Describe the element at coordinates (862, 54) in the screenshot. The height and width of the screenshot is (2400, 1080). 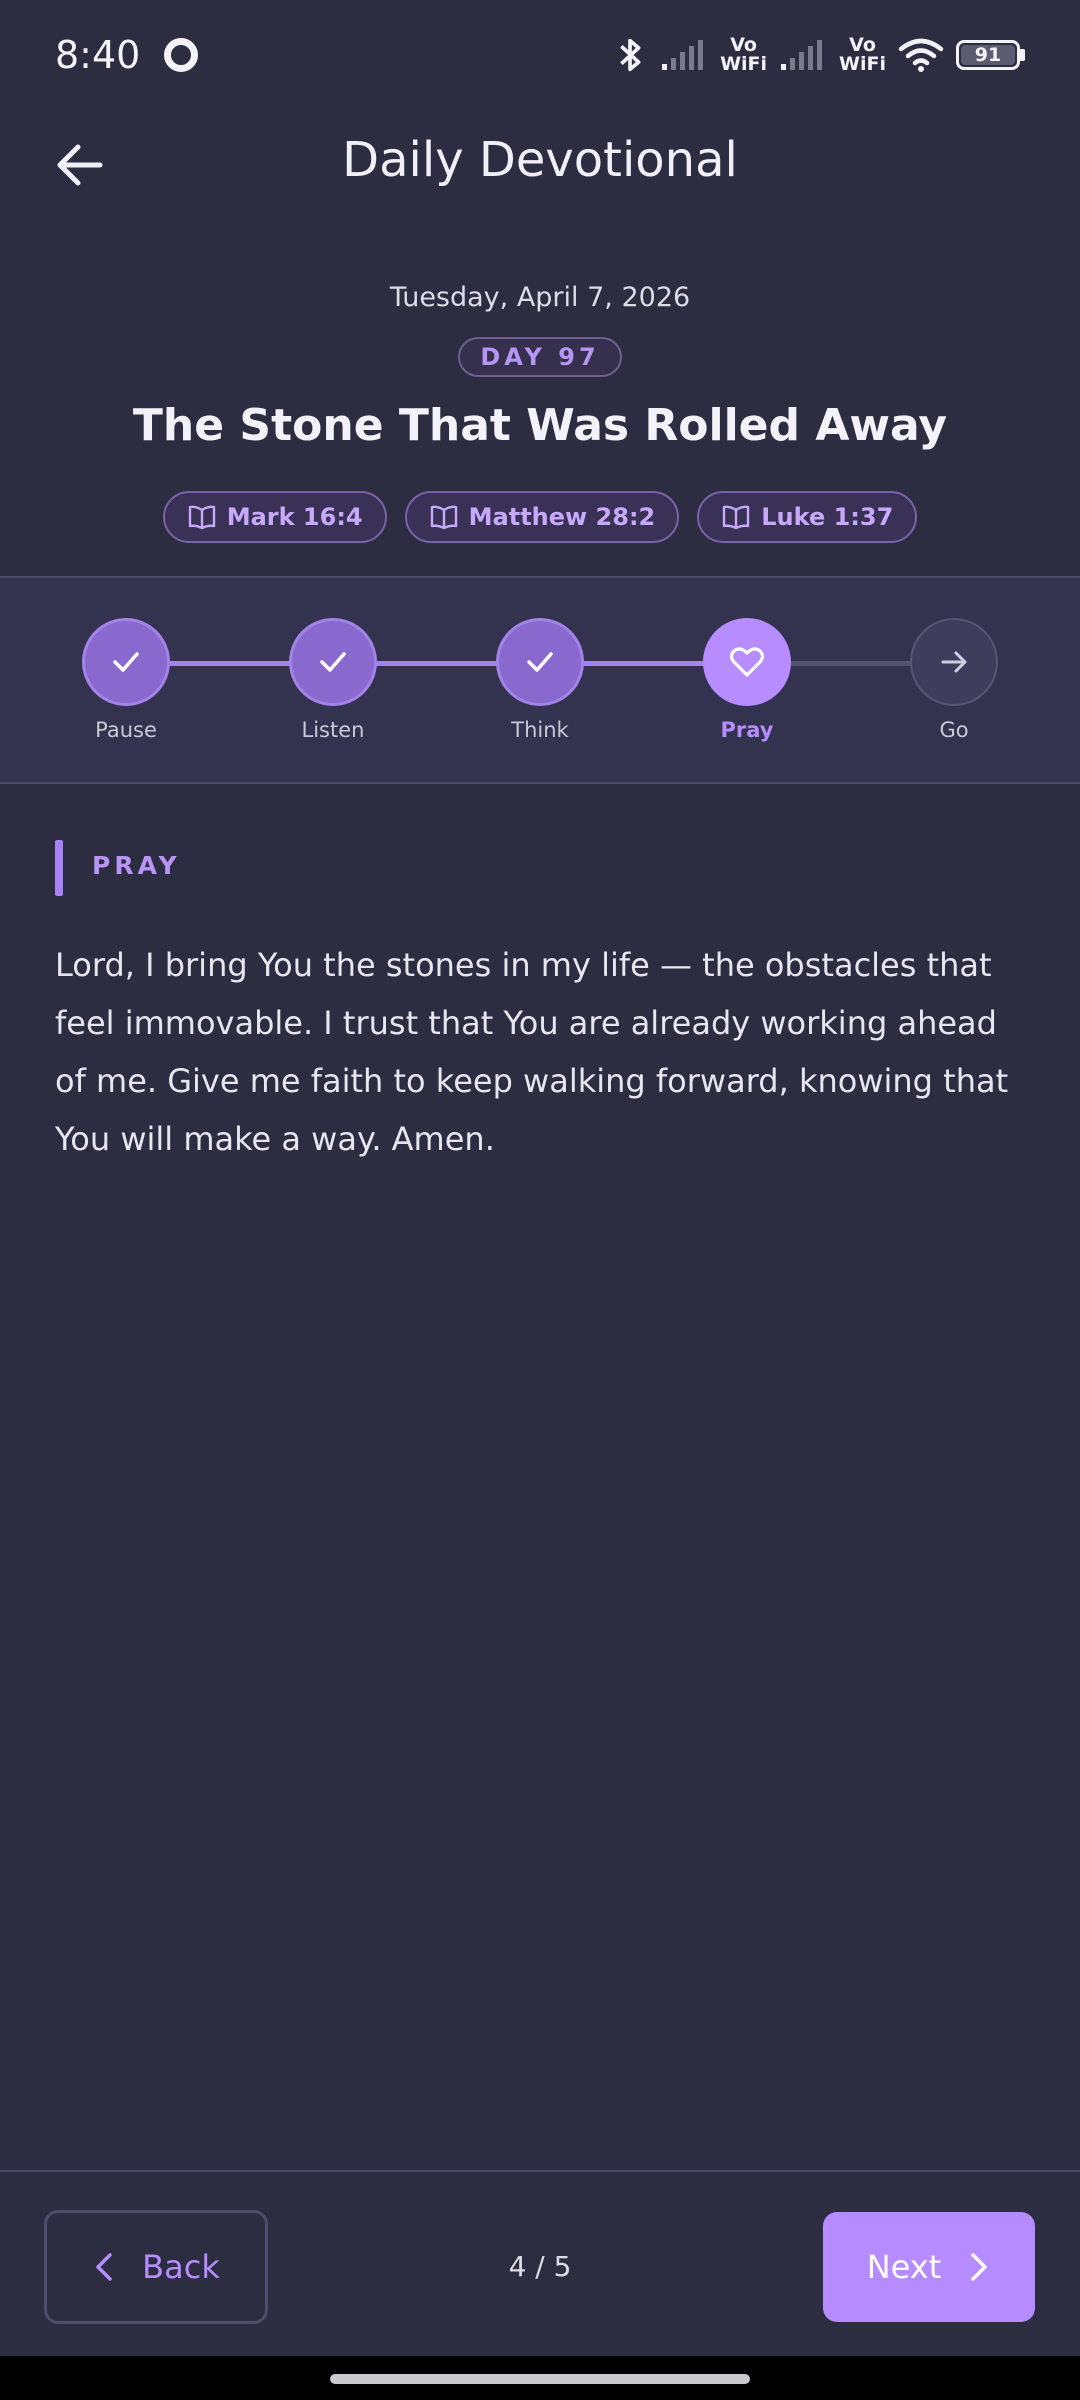
I see `vowifi-label-2: Vo WiFi` at that location.